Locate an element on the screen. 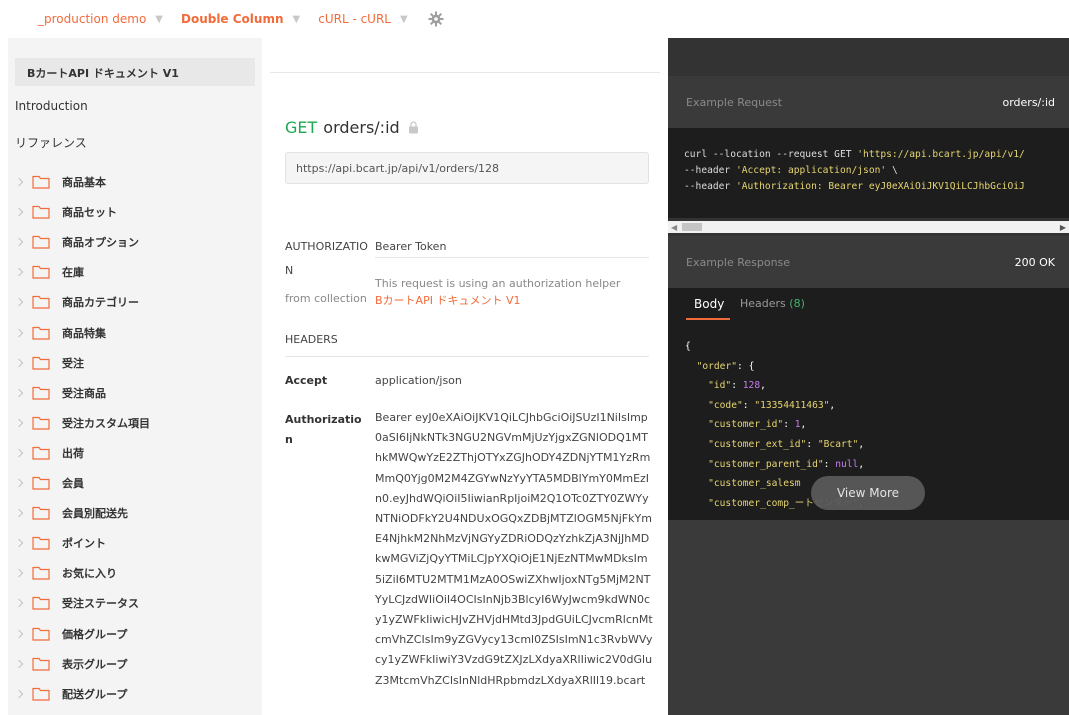 This screenshot has height=715, width=1069. json-line: "customer_ext_id": "Bcart", is located at coordinates (786, 444).